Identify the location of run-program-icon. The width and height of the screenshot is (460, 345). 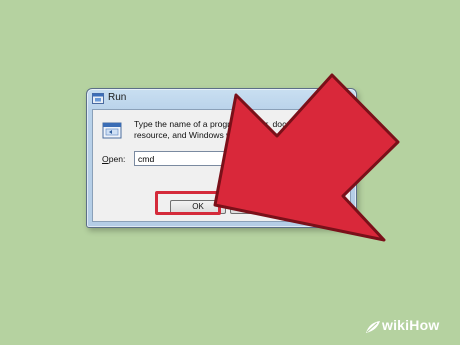
(112, 130).